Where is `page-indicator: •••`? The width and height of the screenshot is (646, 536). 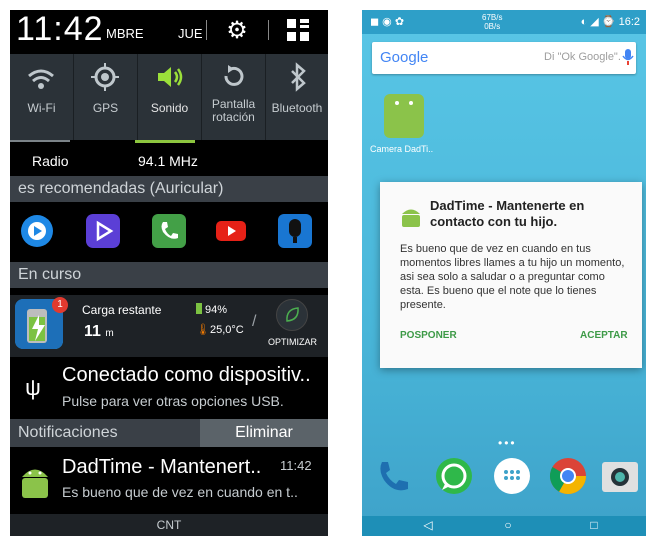 page-indicator: ••• is located at coordinates (507, 443).